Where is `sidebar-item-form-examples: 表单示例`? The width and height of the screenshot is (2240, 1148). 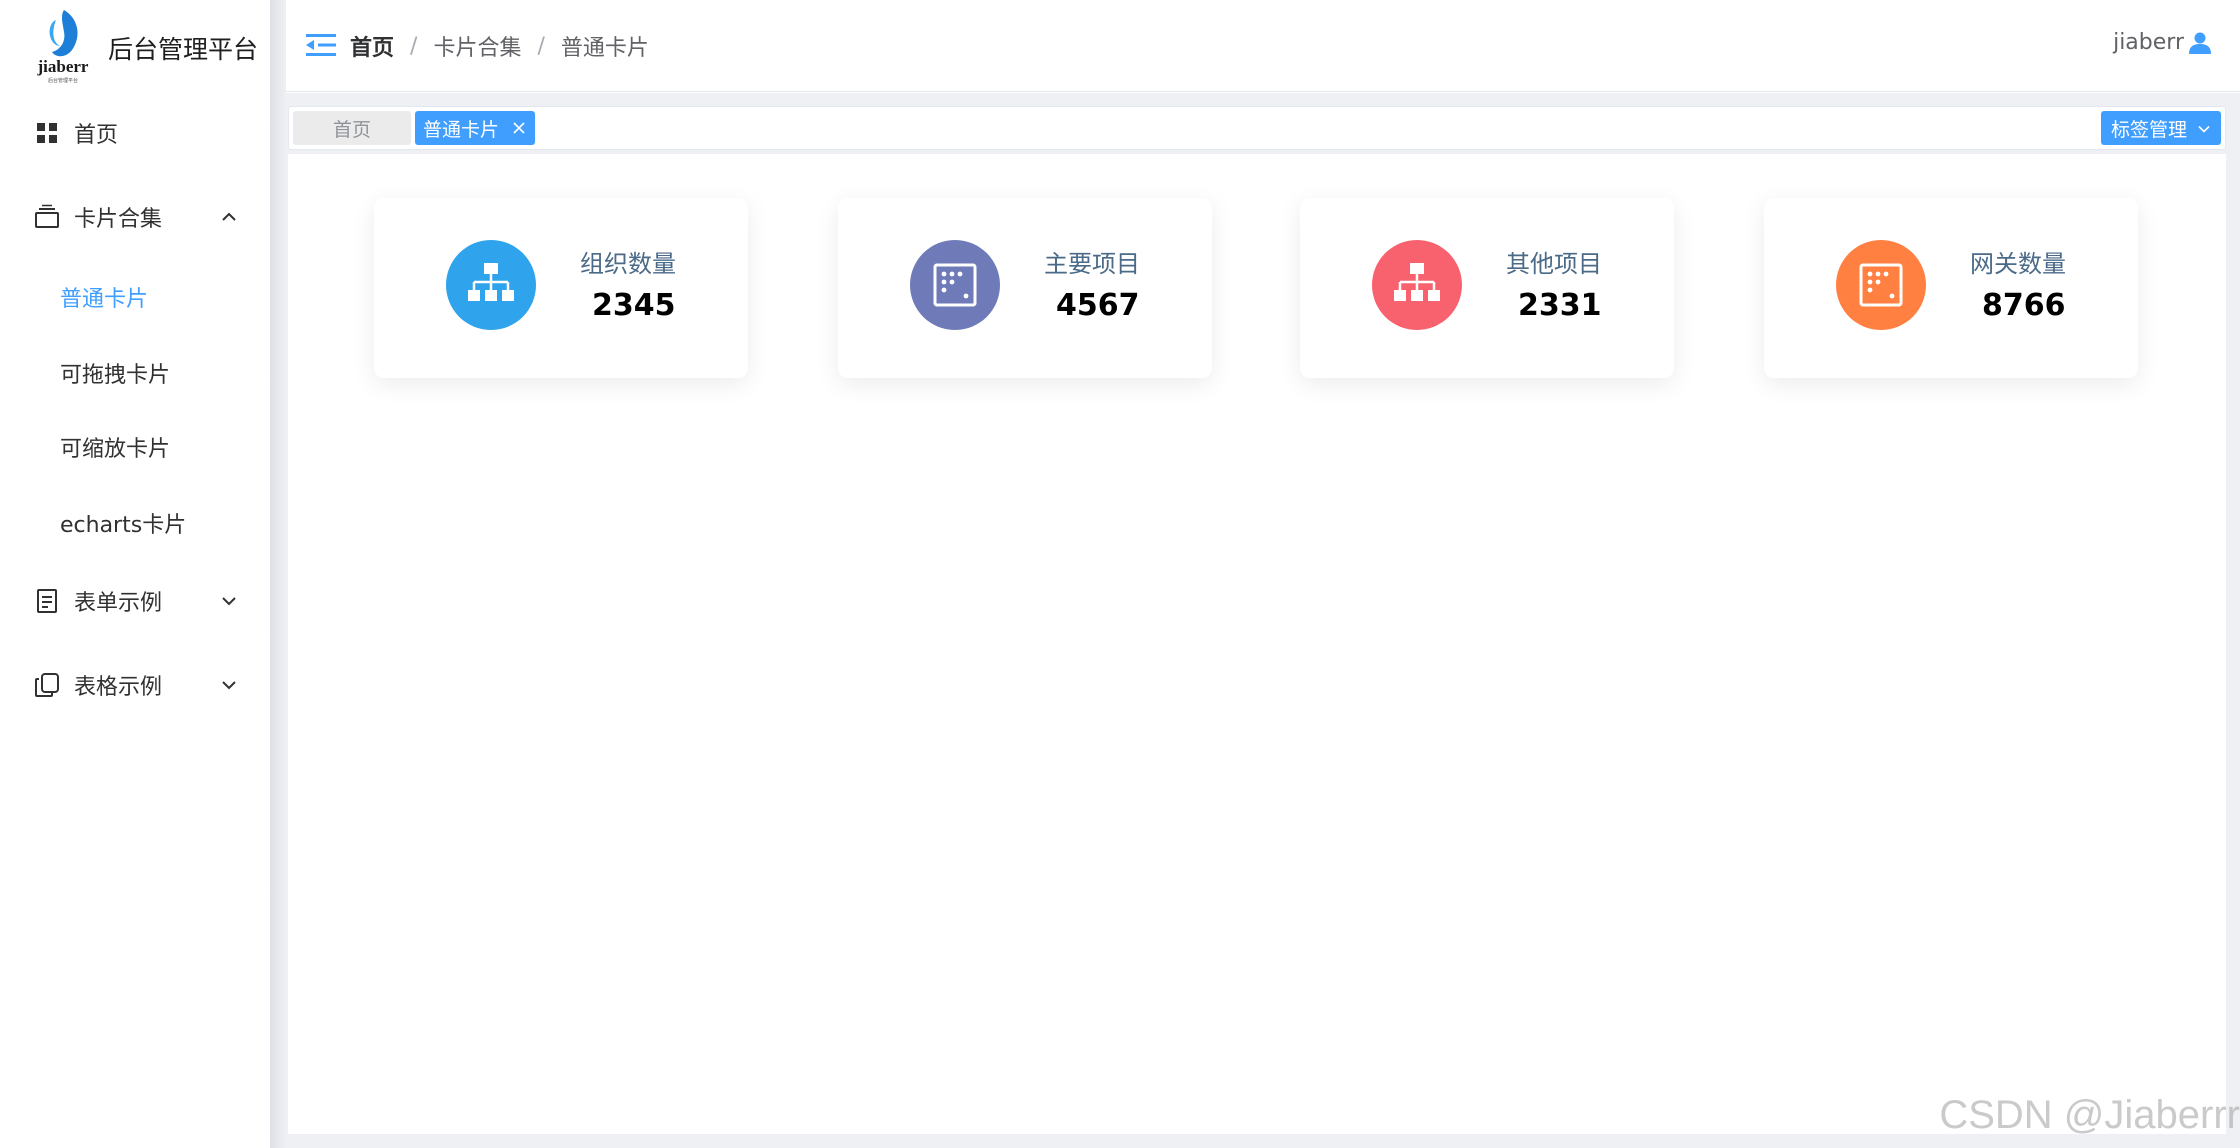 sidebar-item-form-examples: 表单示例 is located at coordinates (135, 601).